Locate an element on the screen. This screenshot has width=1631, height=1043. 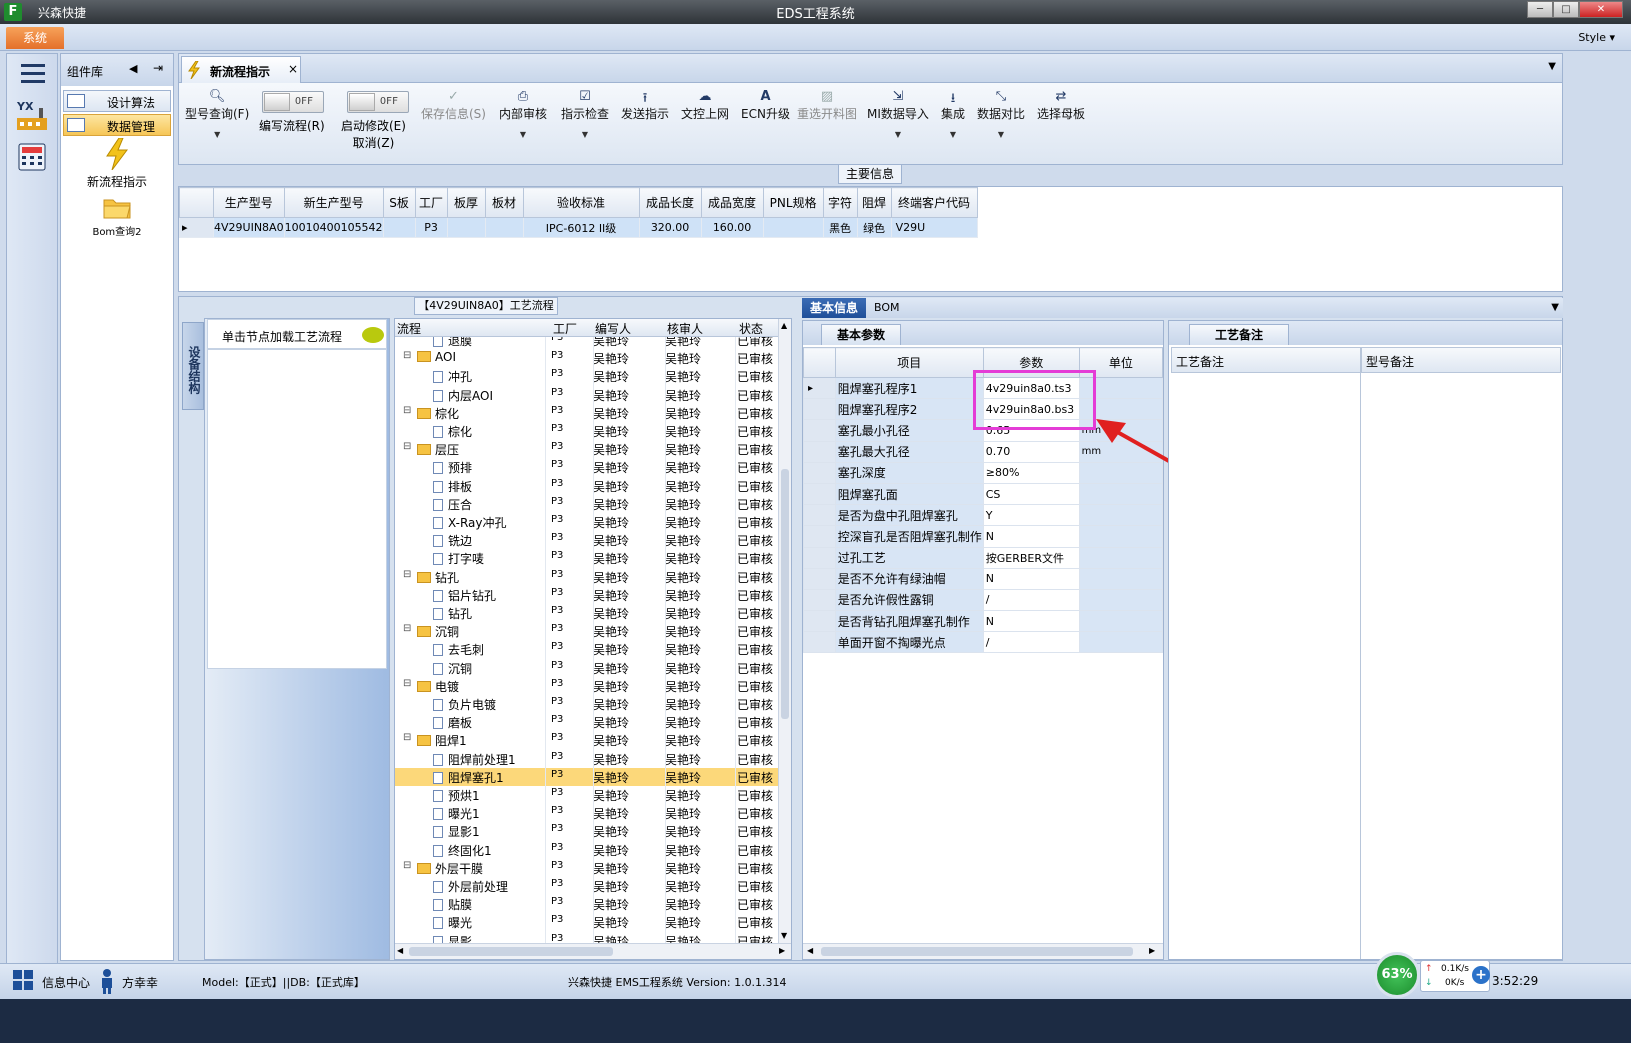
table-cell: 10010400105542 is located at coordinates (333, 227).